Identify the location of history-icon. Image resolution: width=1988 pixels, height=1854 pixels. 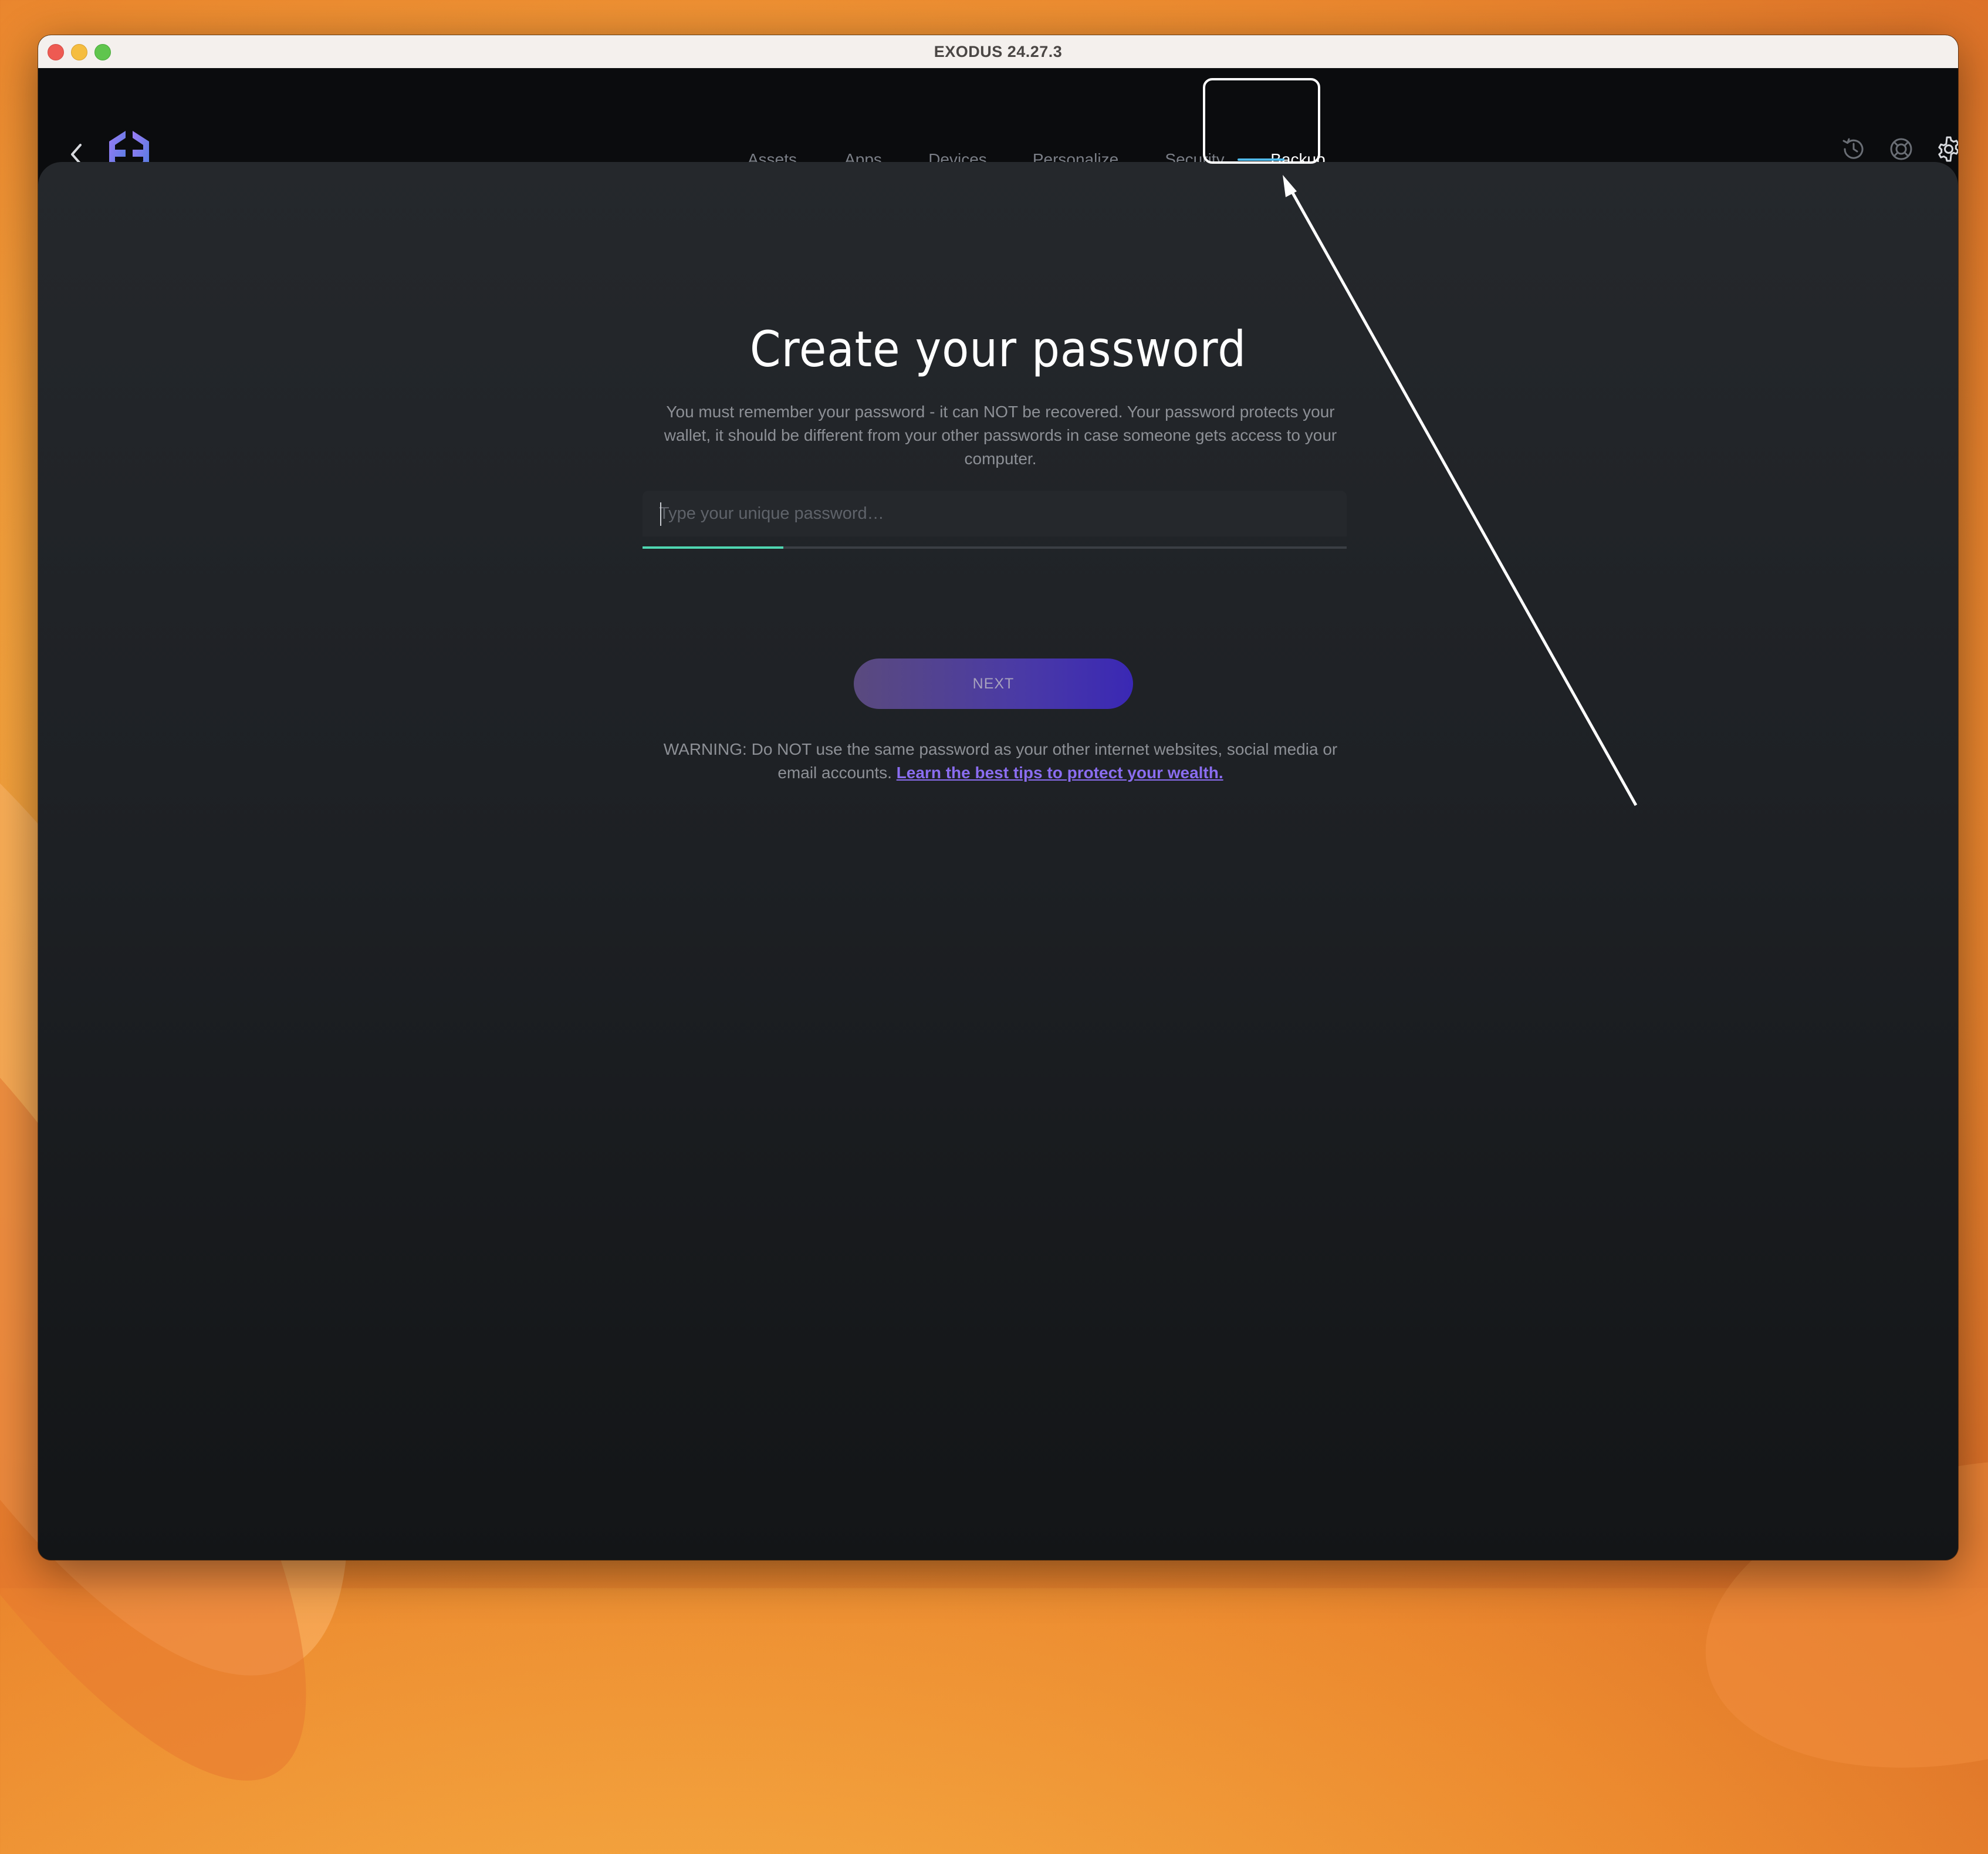
(1853, 148).